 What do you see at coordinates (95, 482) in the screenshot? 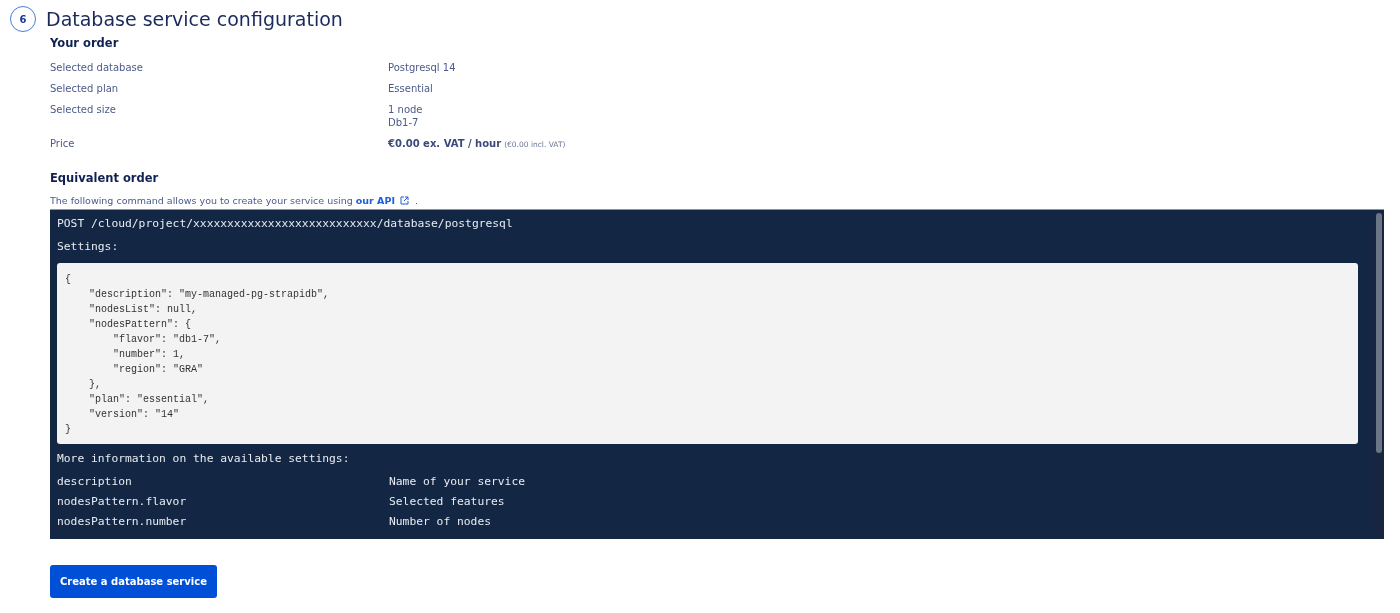
I see `setting-name: description` at bounding box center [95, 482].